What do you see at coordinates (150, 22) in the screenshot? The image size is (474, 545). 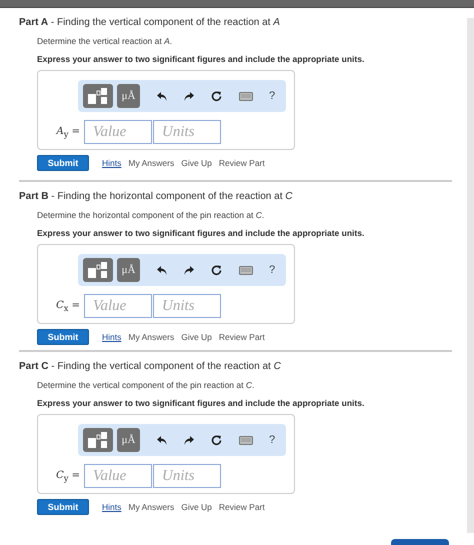 I see `part-title: Part A - Finding the vertical component of the reaction at A` at bounding box center [150, 22].